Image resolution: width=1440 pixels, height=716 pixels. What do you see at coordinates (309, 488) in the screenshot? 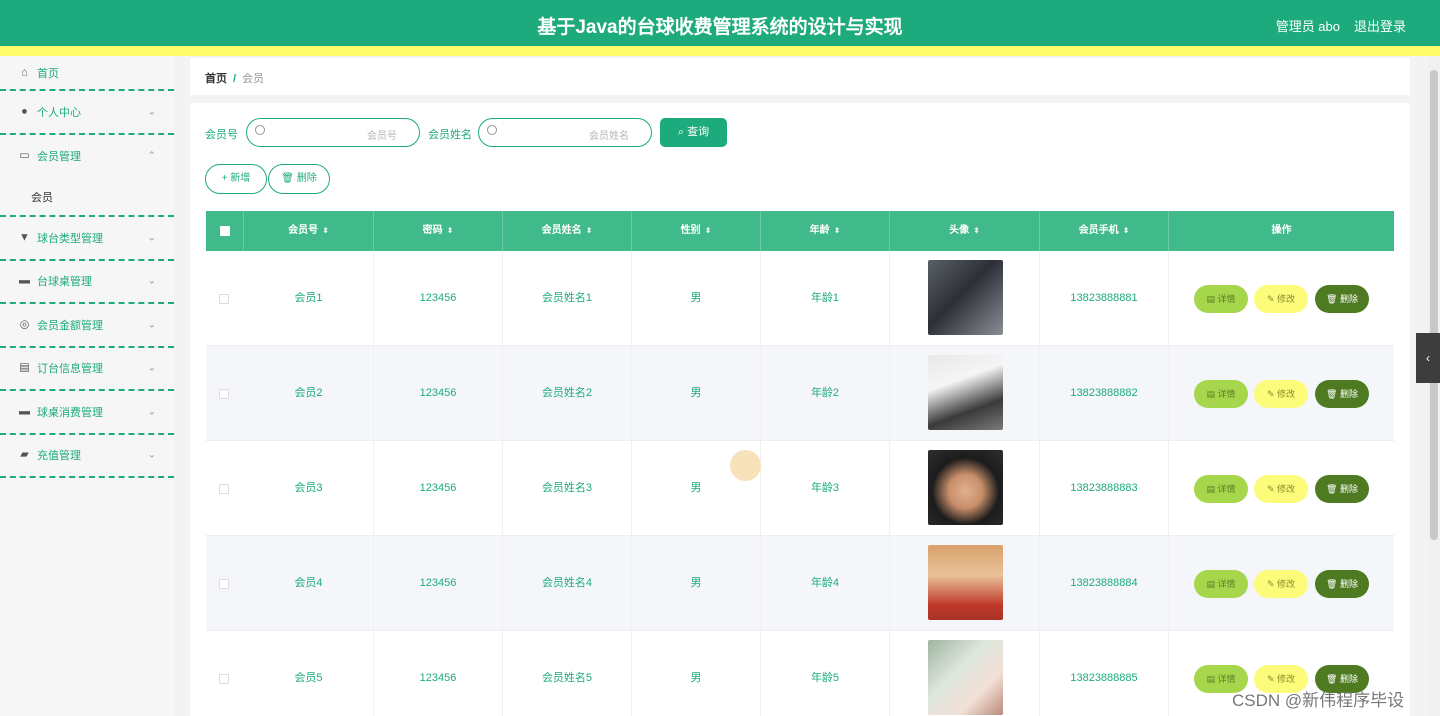
I see `cell-member-no: 会员3` at bounding box center [309, 488].